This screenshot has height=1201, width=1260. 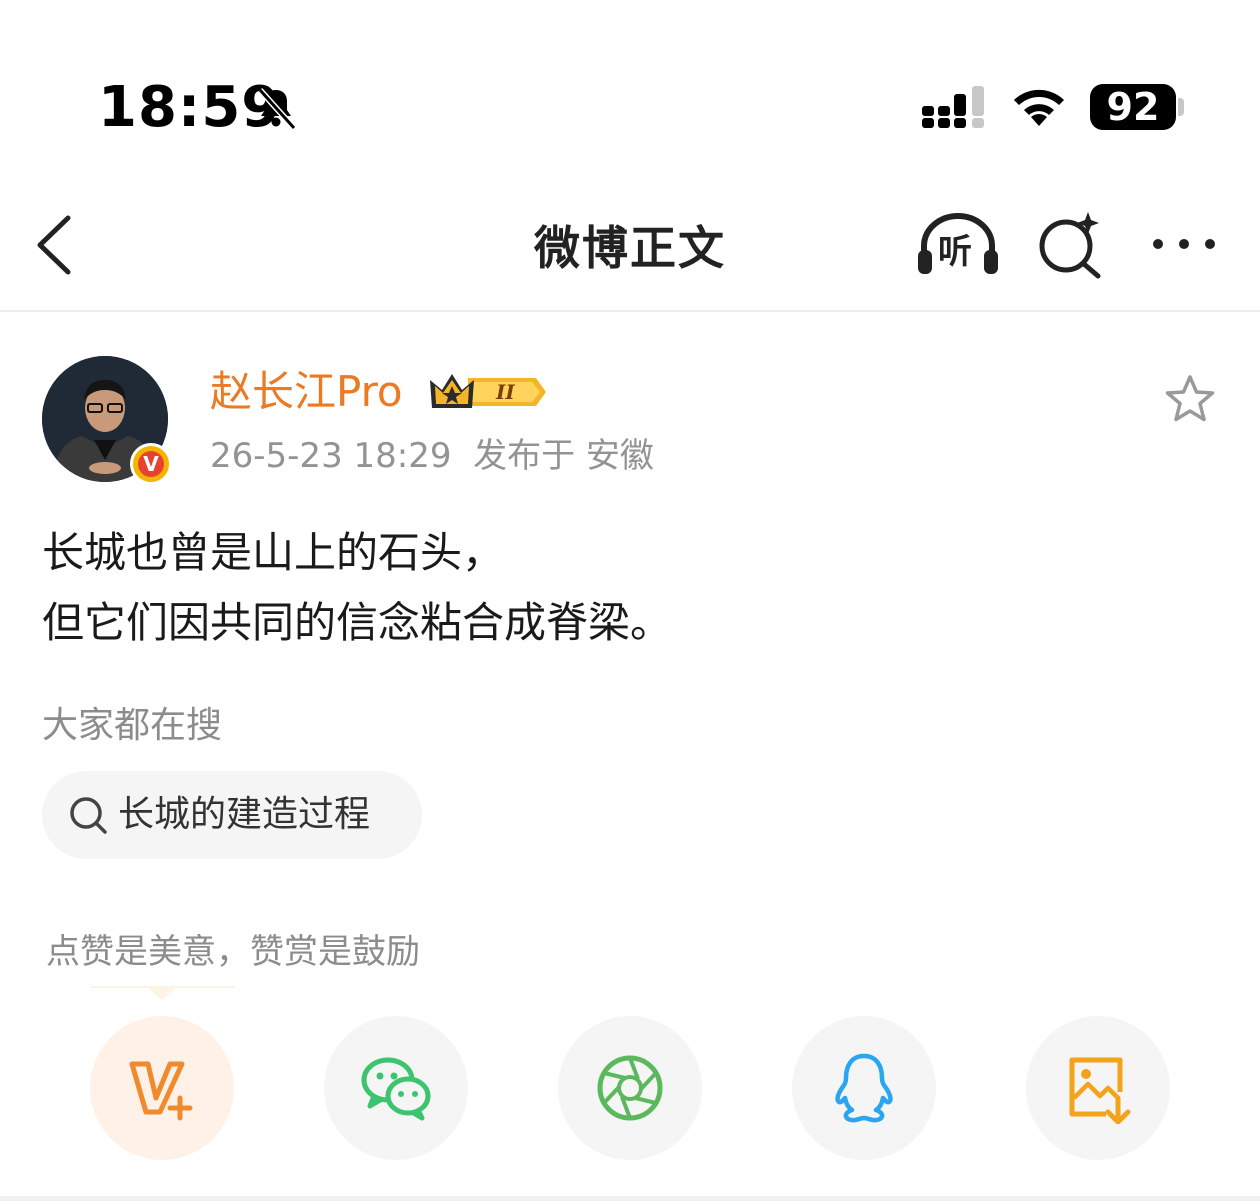 I want to click on share-weibo-v-button, so click(x=162, y=1088).